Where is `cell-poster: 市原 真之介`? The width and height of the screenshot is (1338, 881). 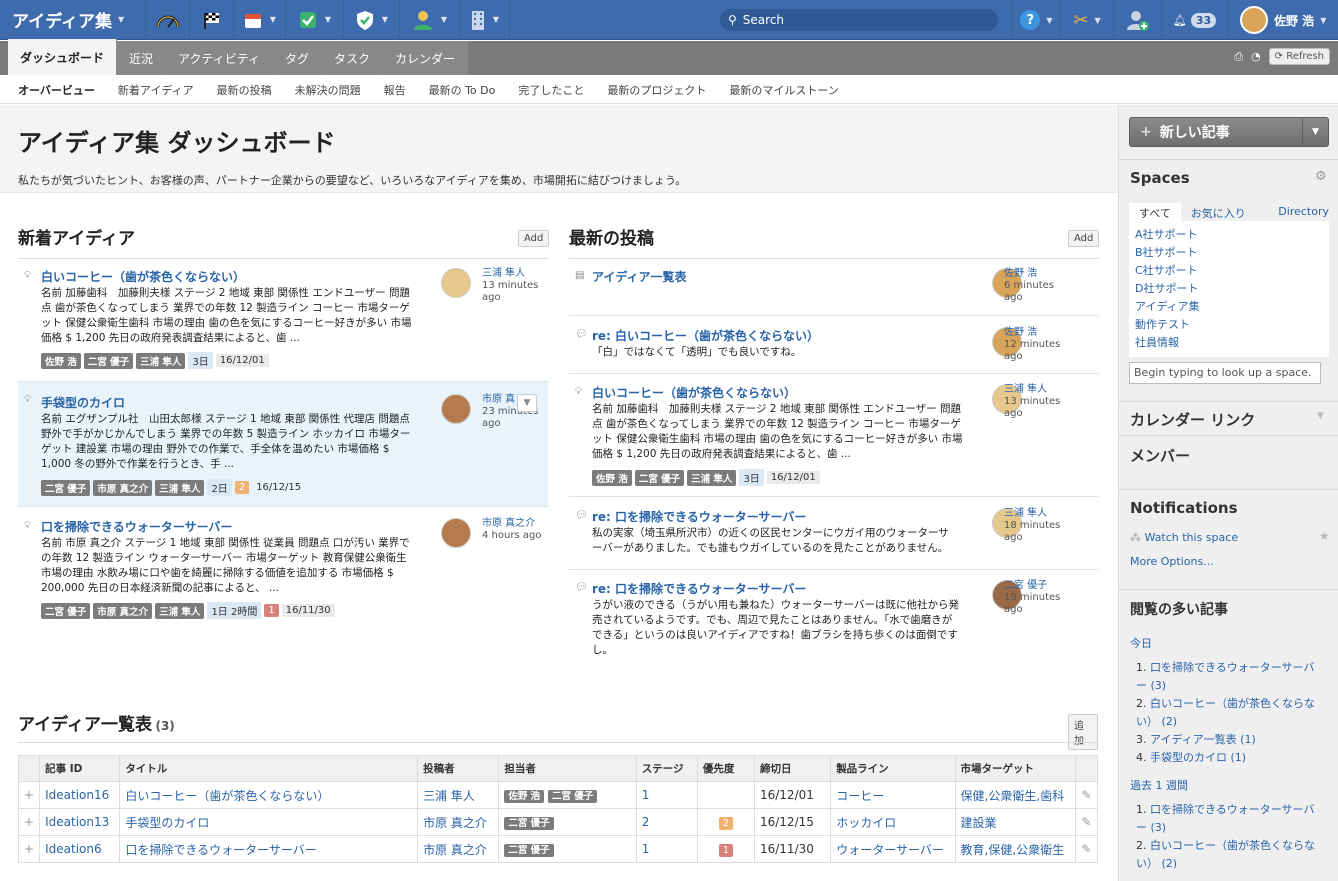
cell-poster: 市原 真之介 is located at coordinates (458, 822).